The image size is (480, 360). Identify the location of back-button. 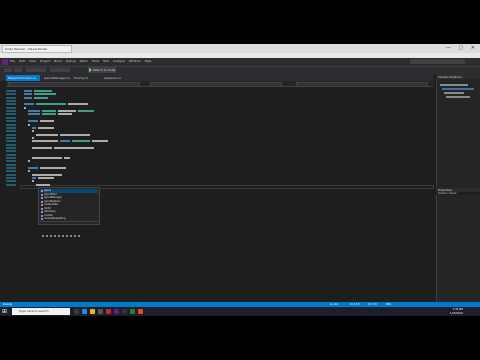
(8, 70).